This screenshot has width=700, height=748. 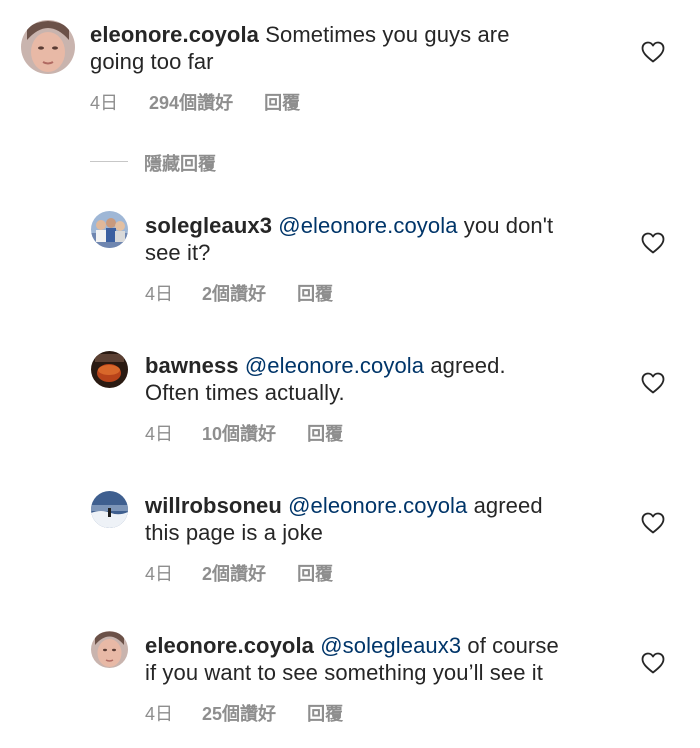 What do you see at coordinates (239, 713) in the screenshot?
I see `comment-likes: 25個讚好` at bounding box center [239, 713].